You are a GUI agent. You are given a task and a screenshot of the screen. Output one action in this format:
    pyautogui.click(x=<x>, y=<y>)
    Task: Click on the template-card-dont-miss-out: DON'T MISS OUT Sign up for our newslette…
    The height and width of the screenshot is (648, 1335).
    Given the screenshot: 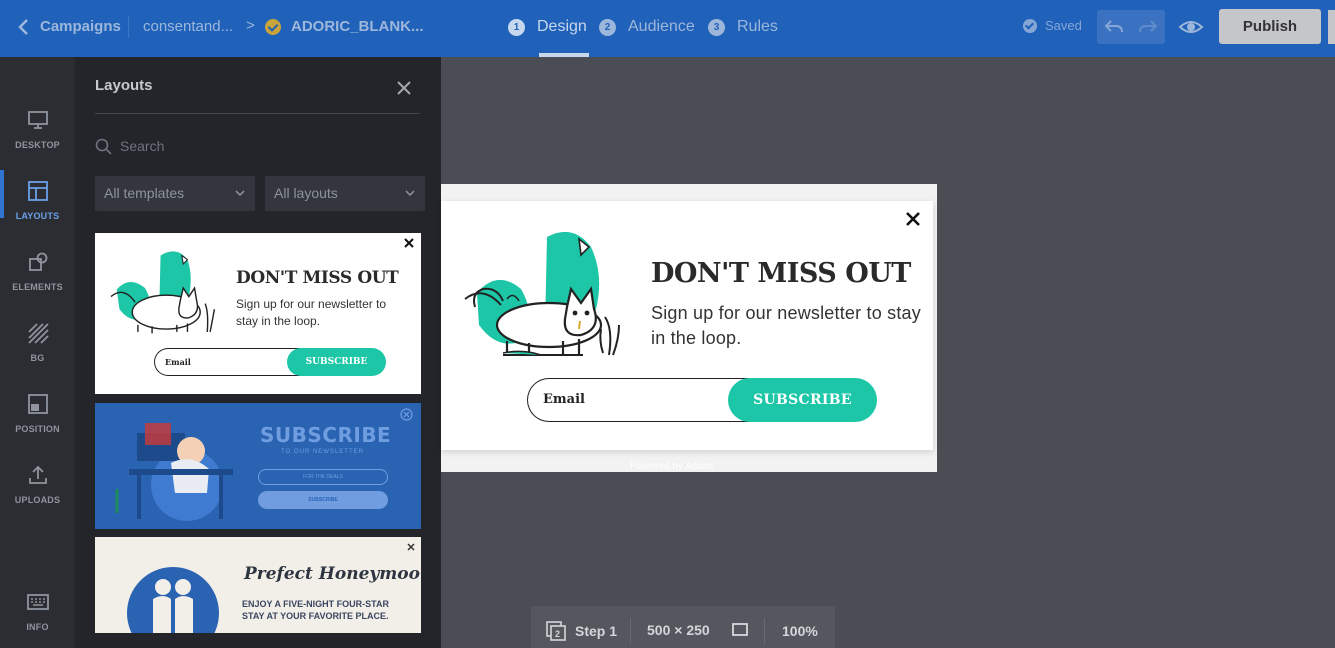 What is the action you would take?
    pyautogui.click(x=258, y=313)
    